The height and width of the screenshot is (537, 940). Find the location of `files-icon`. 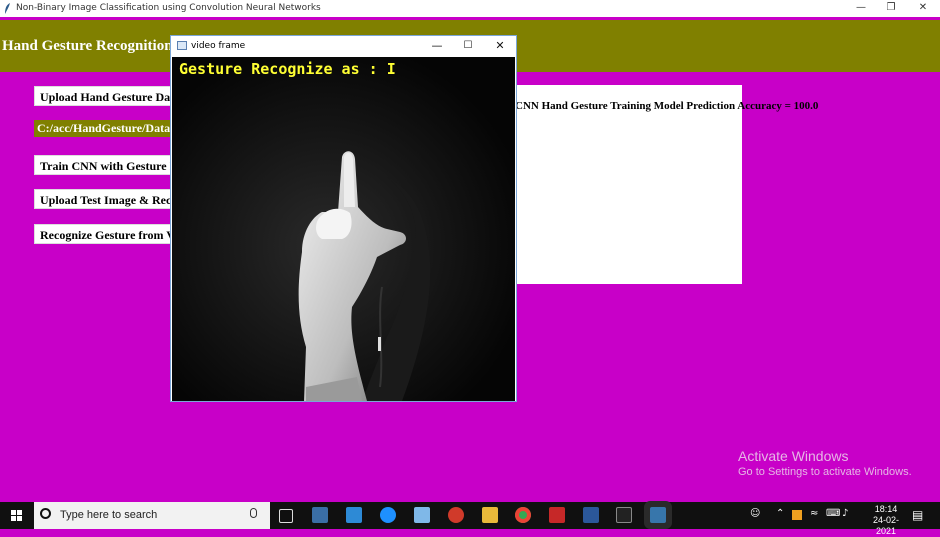

files-icon is located at coordinates (422, 515).